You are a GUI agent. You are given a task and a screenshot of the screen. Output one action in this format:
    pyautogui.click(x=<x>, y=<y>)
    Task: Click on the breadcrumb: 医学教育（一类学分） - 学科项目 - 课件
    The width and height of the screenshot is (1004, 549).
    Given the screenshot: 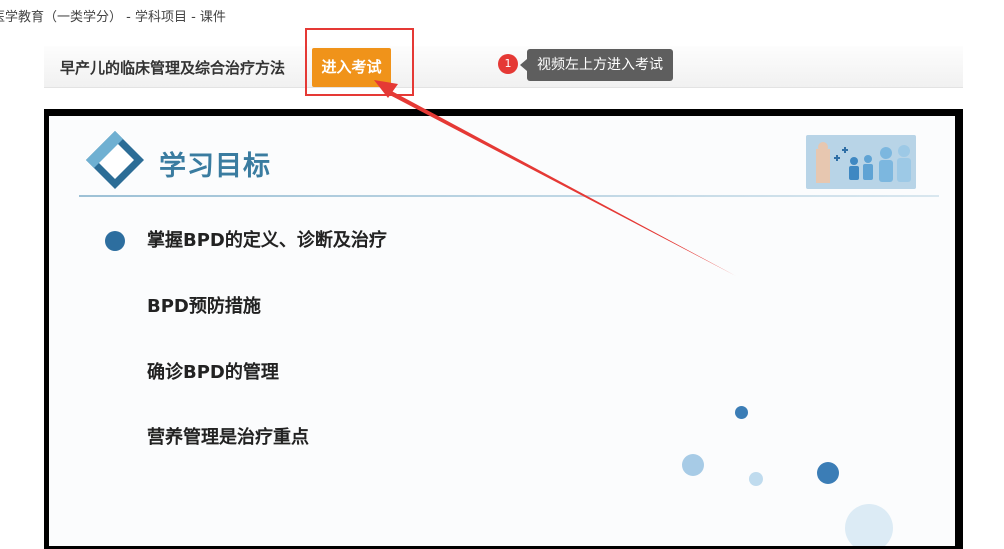 What is the action you would take?
    pyautogui.click(x=113, y=17)
    